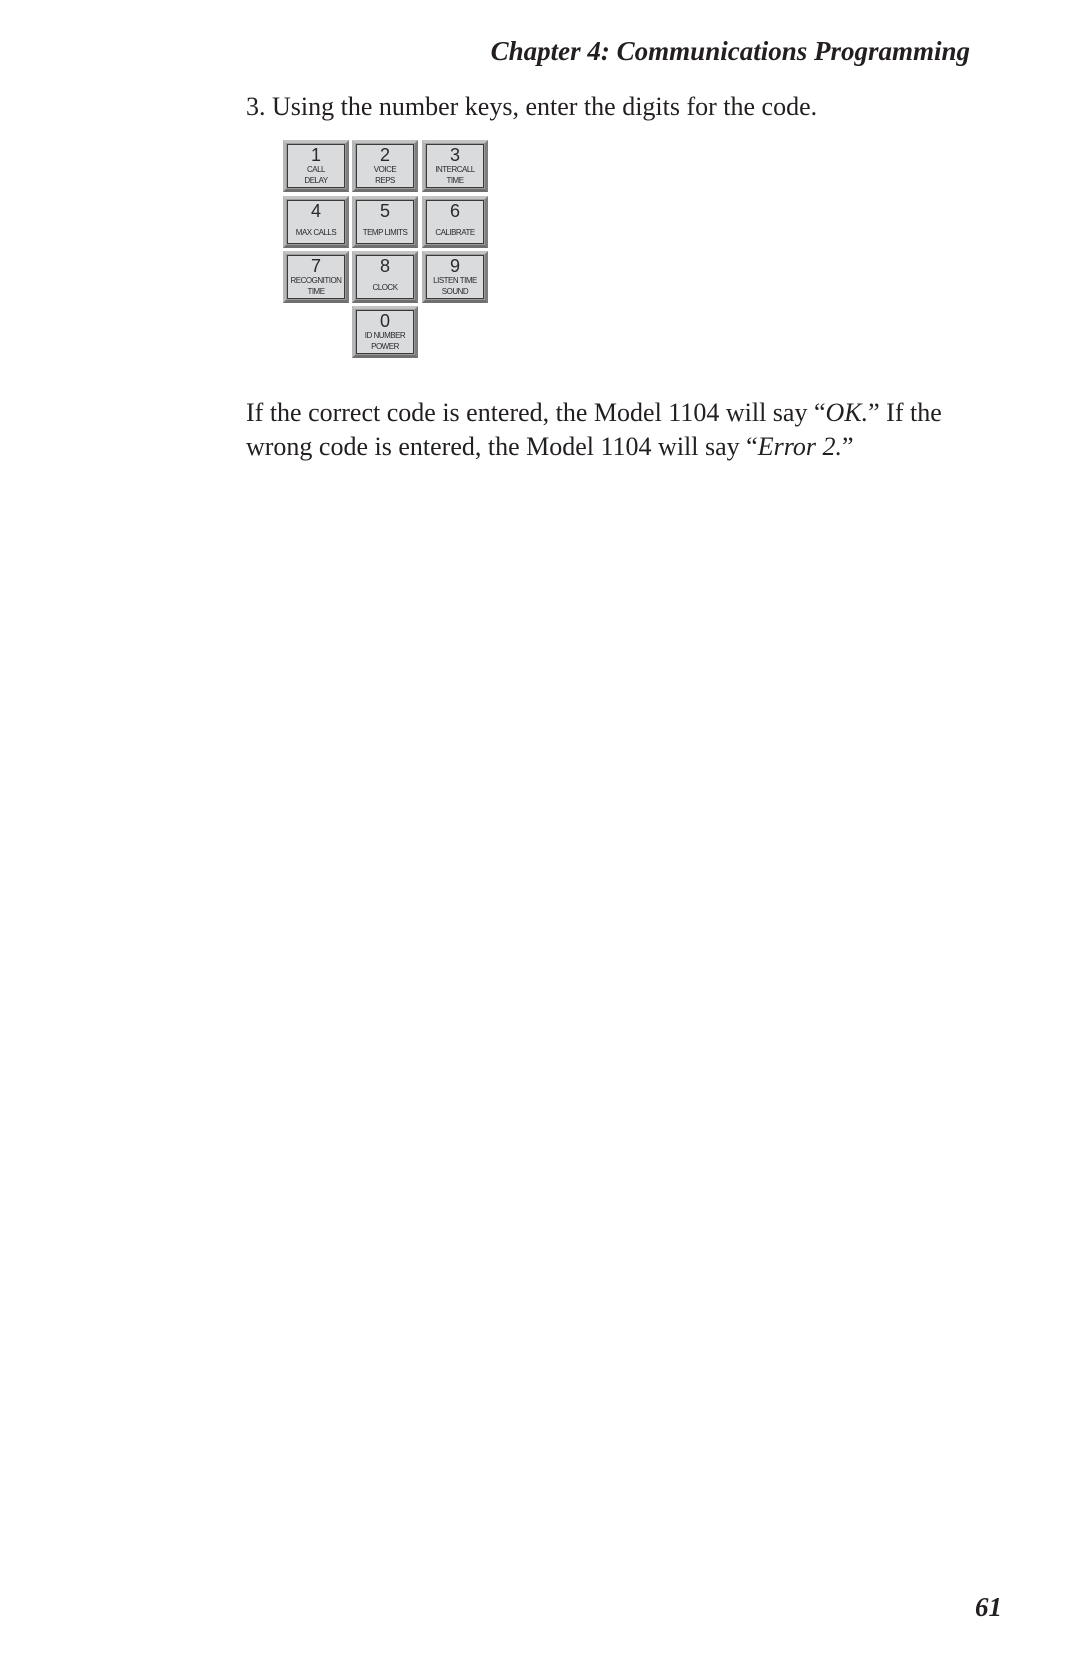 This screenshot has height=1669, width=1080. I want to click on key-6: 6 CALIBRATE, so click(455, 222).